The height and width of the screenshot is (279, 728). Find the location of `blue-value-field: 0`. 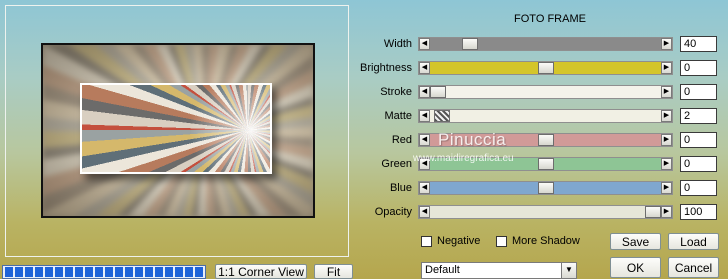

blue-value-field: 0 is located at coordinates (698, 188).